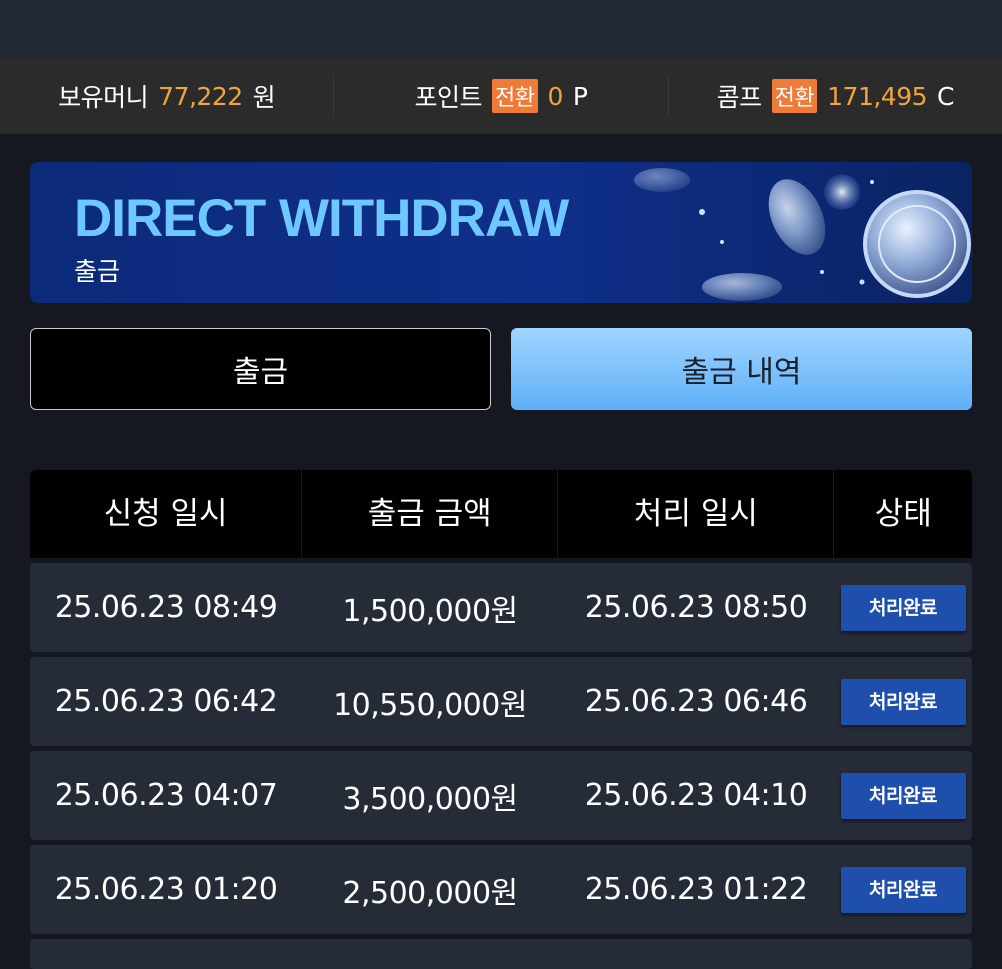  What do you see at coordinates (166, 607) in the screenshot?
I see `requested-time: 25.06.23 08:49` at bounding box center [166, 607].